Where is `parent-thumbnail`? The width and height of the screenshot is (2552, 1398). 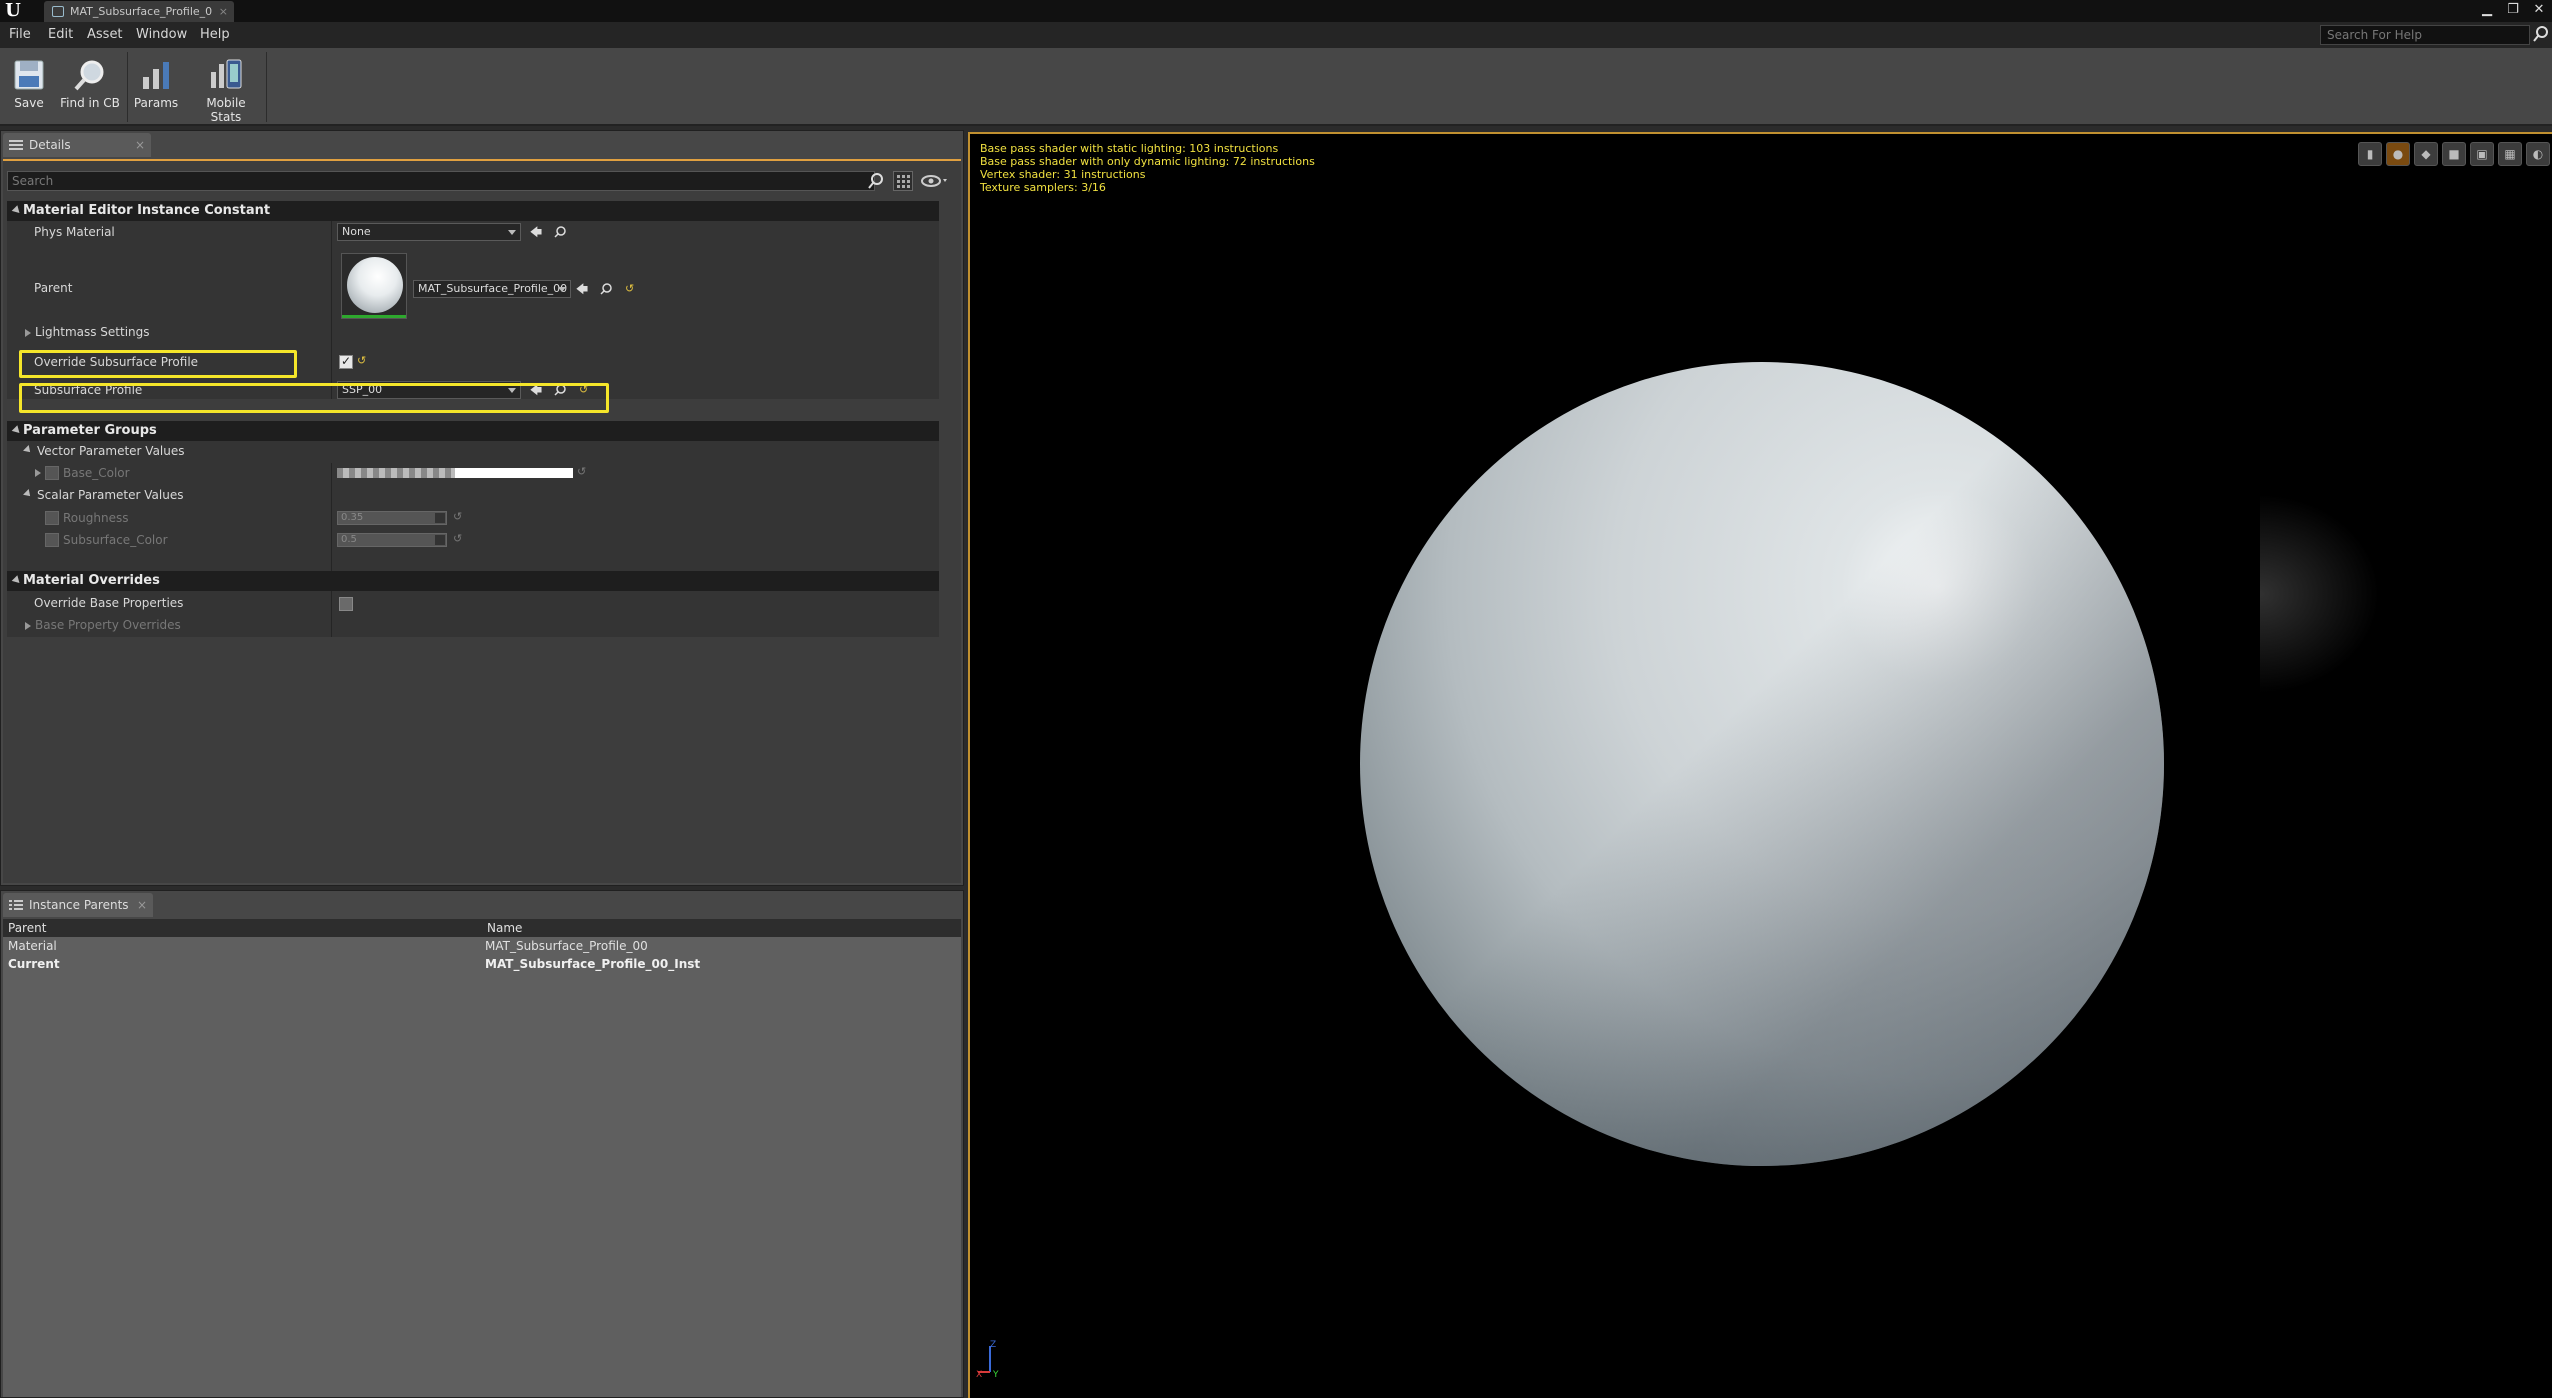 parent-thumbnail is located at coordinates (374, 286).